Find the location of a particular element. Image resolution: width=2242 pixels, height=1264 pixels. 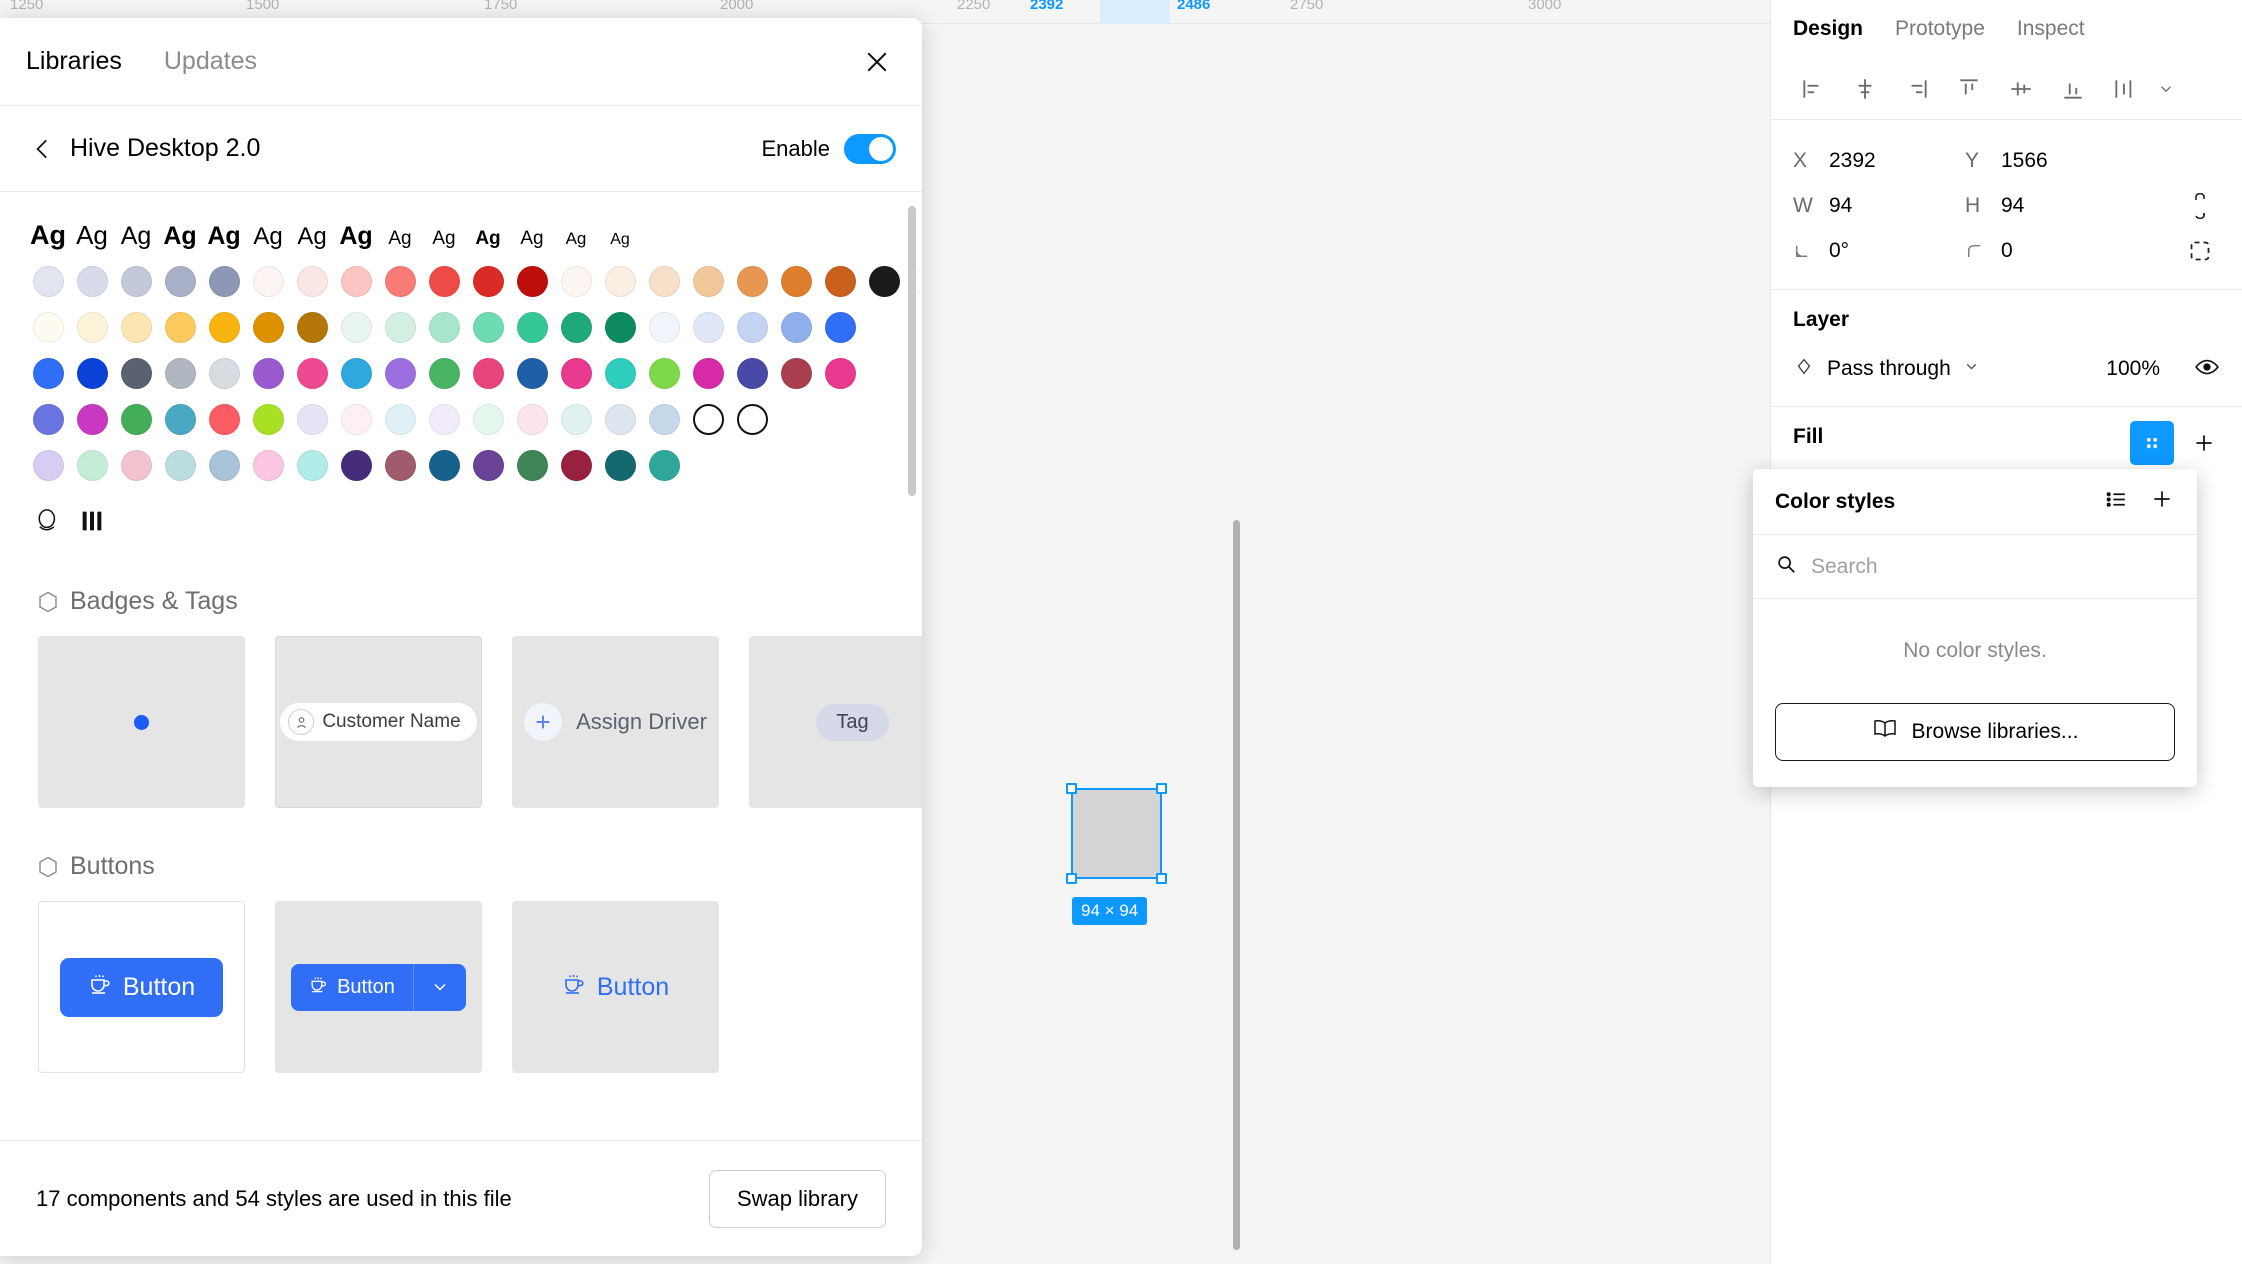

constrain-proportions-icon is located at coordinates (2200, 205).